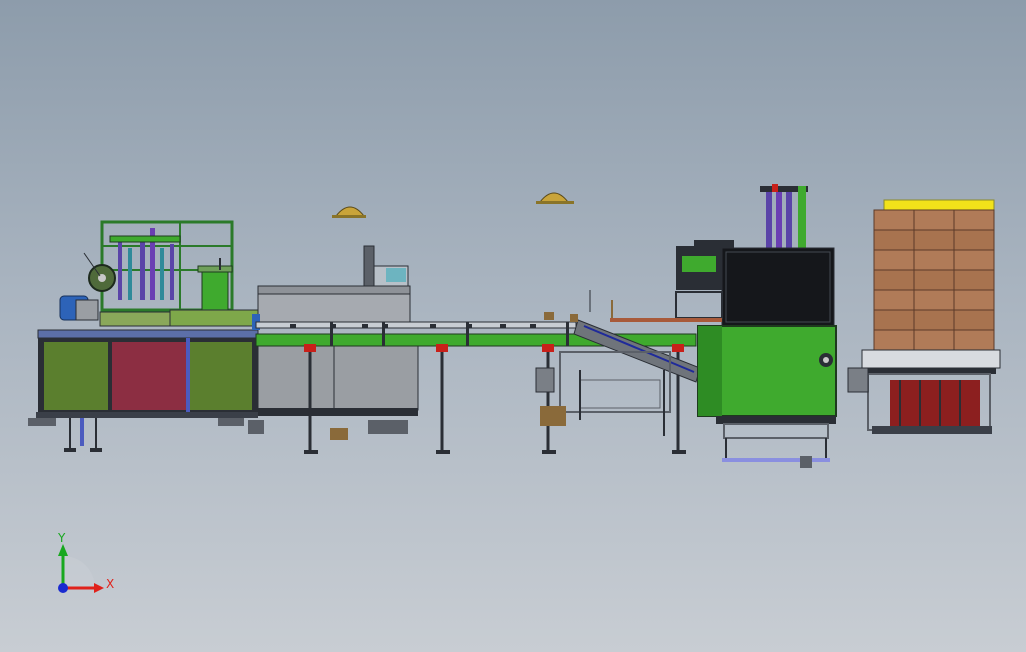 The height and width of the screenshot is (652, 1026). Describe the element at coordinates (924, 316) in the screenshot. I see `palletizer` at that location.